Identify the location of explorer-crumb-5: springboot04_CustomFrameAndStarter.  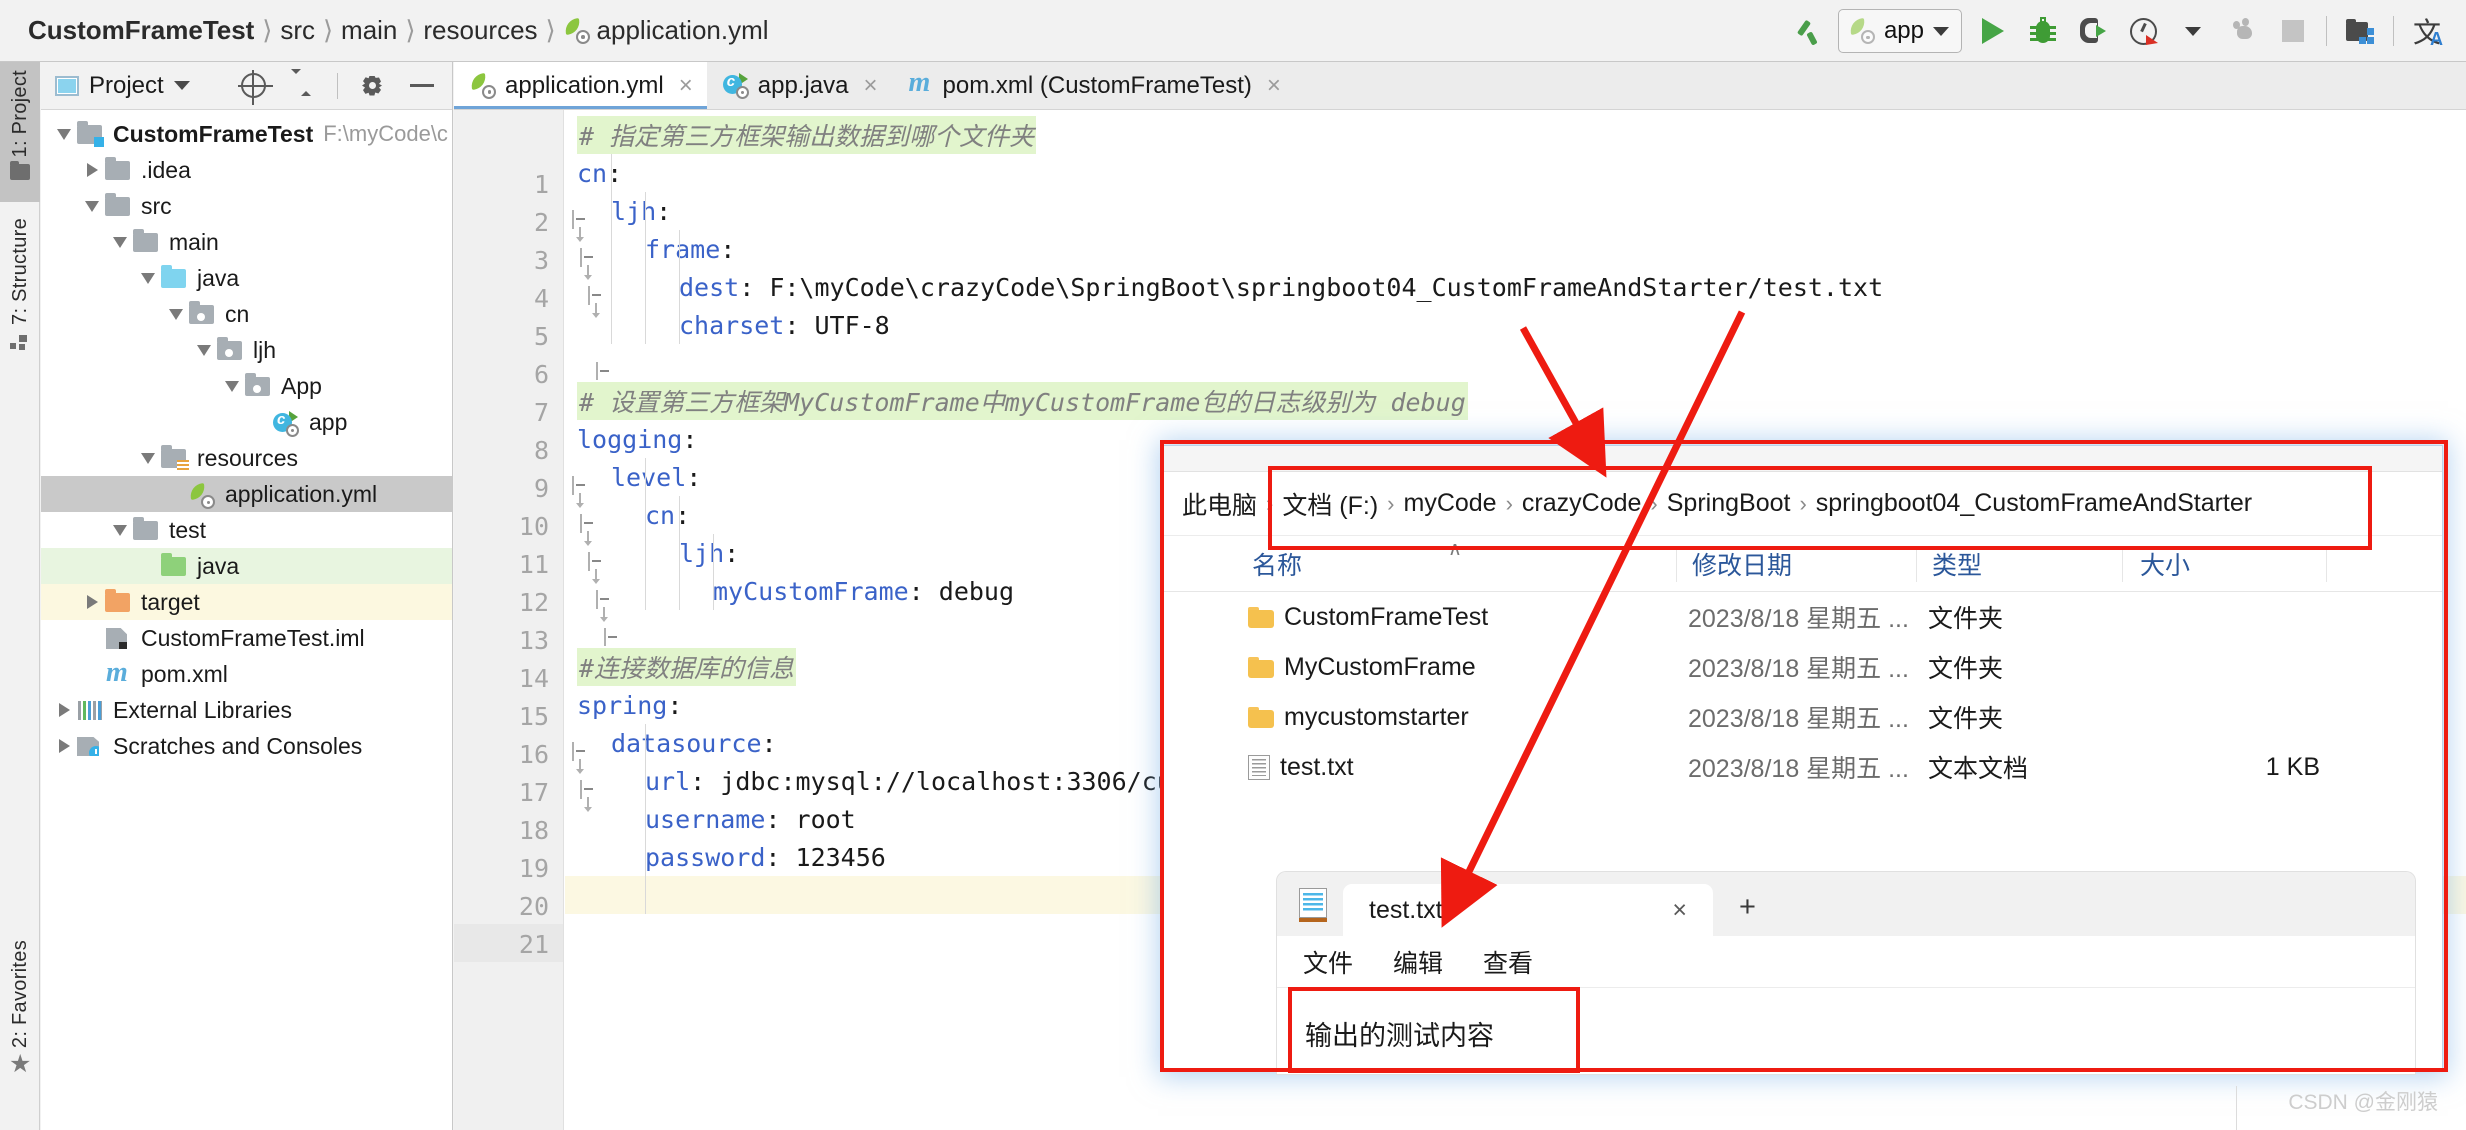
(2034, 503).